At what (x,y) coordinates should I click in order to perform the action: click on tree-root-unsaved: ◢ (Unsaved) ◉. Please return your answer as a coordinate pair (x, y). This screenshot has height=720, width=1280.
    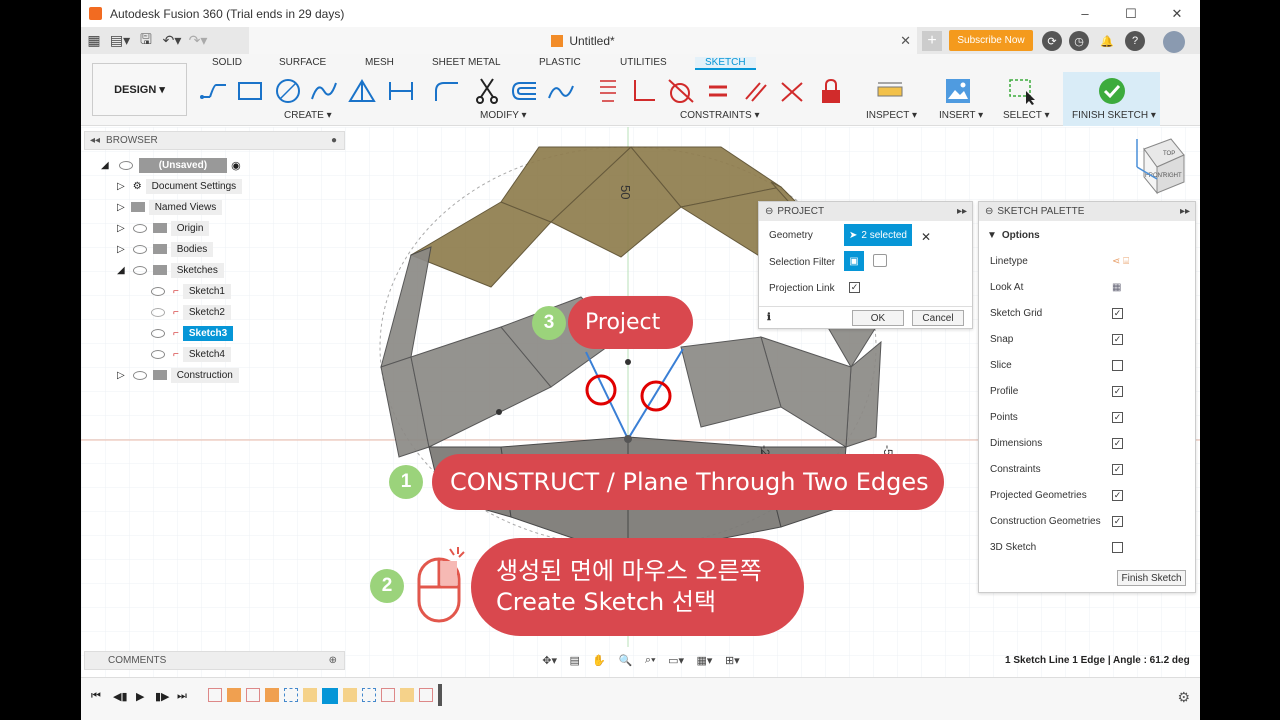
    Looking at the image, I should click on (171, 165).